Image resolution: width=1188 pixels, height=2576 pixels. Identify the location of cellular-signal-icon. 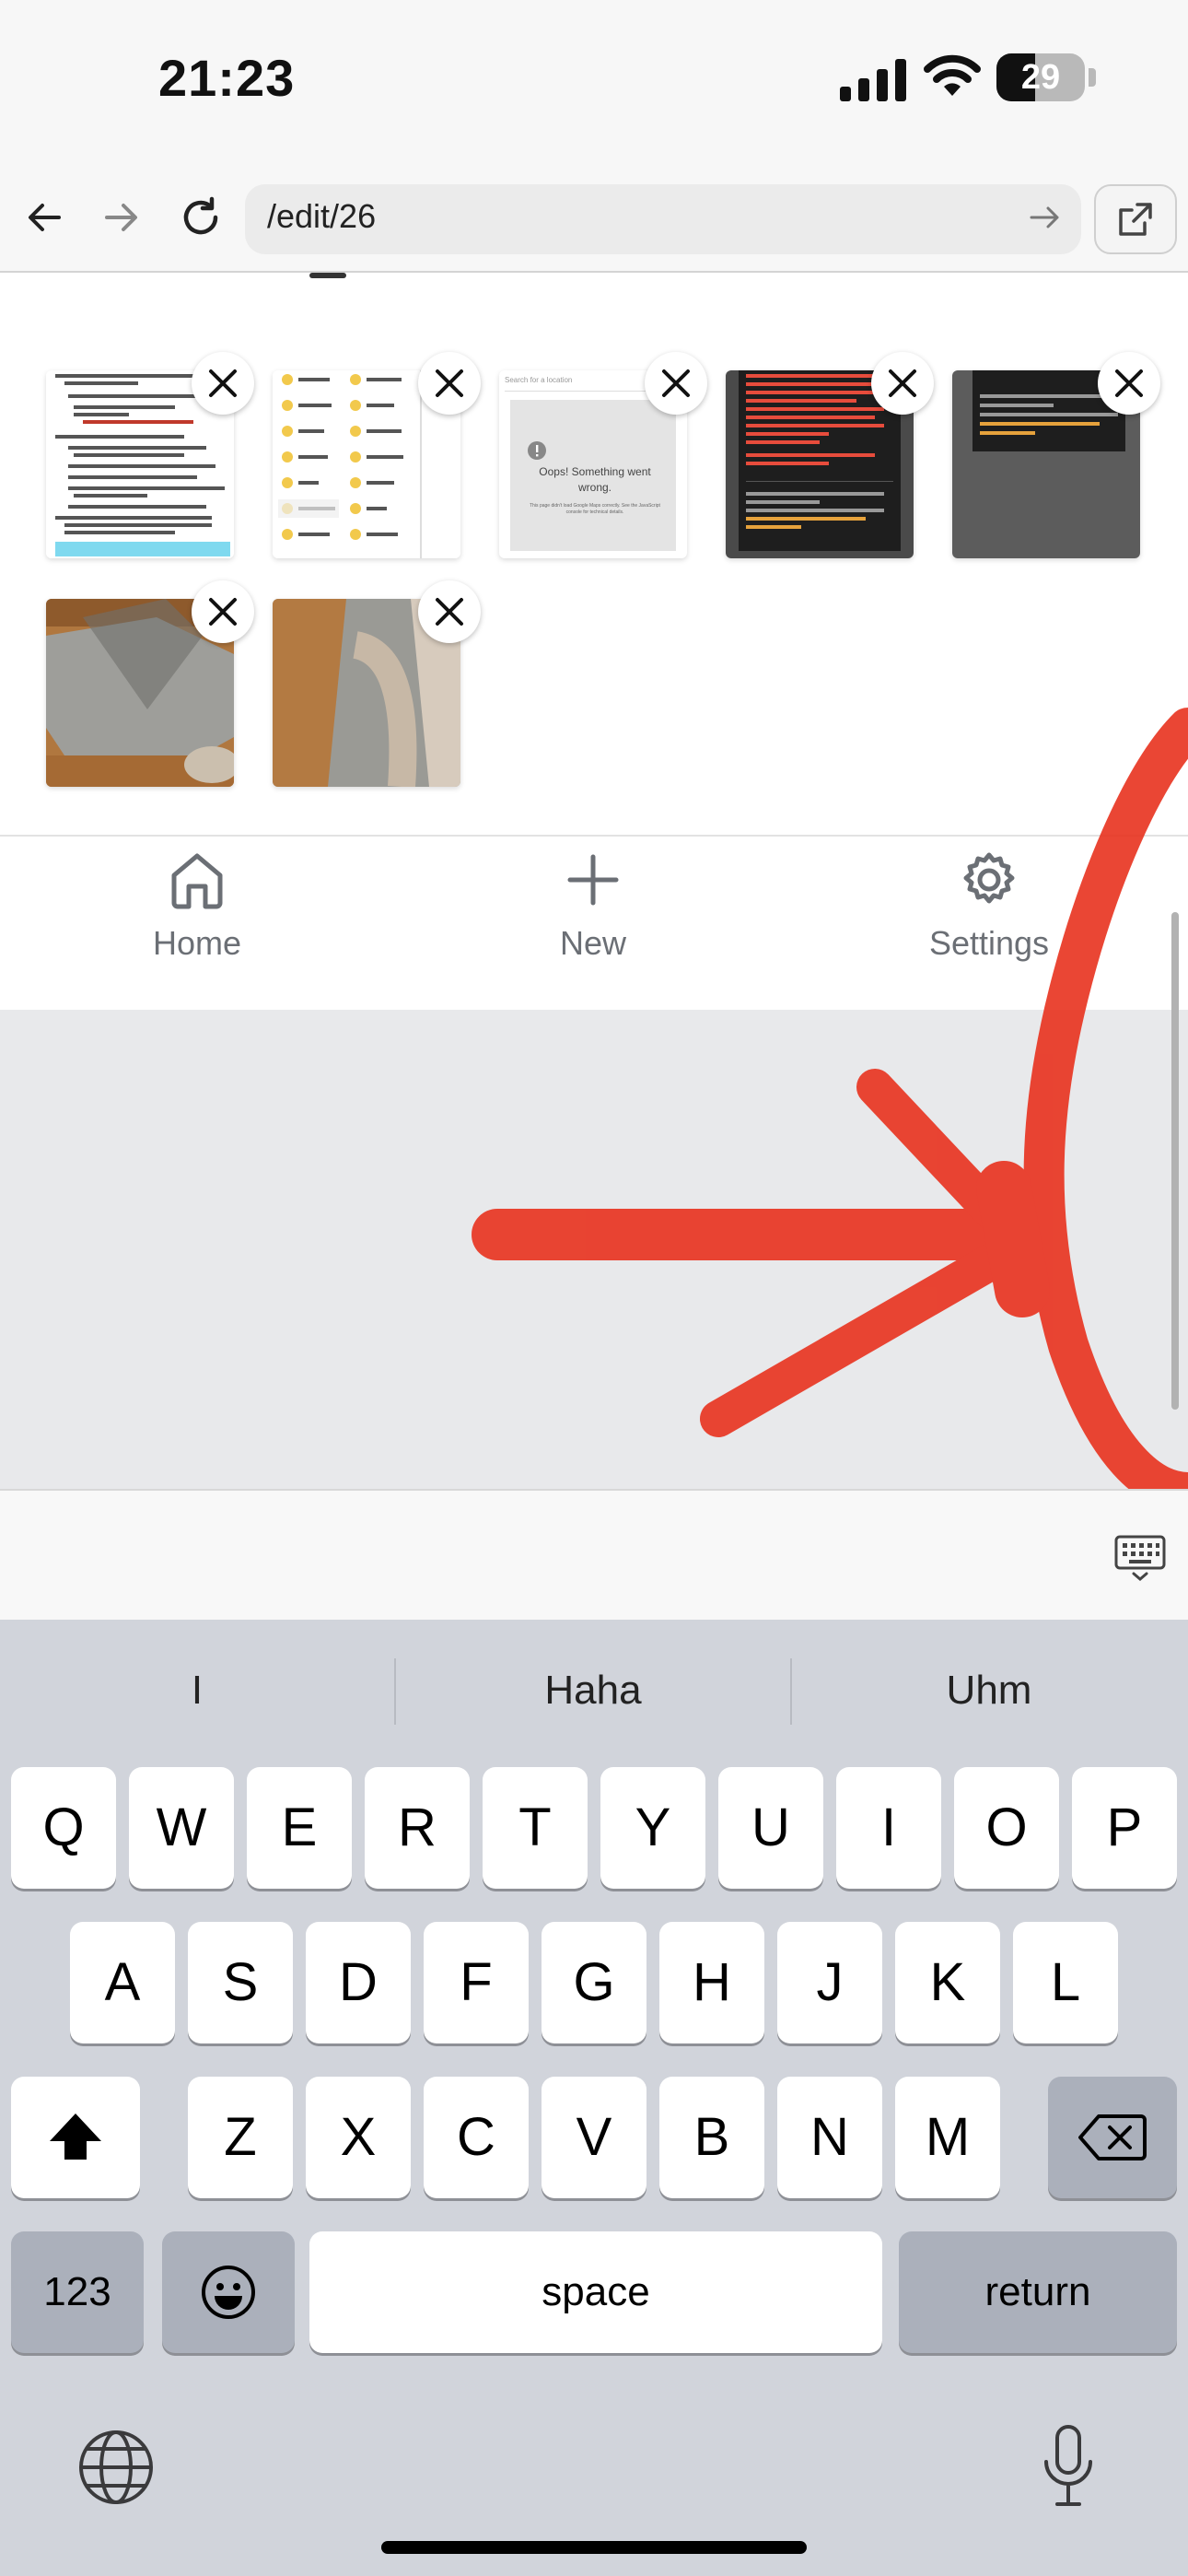
(873, 80).